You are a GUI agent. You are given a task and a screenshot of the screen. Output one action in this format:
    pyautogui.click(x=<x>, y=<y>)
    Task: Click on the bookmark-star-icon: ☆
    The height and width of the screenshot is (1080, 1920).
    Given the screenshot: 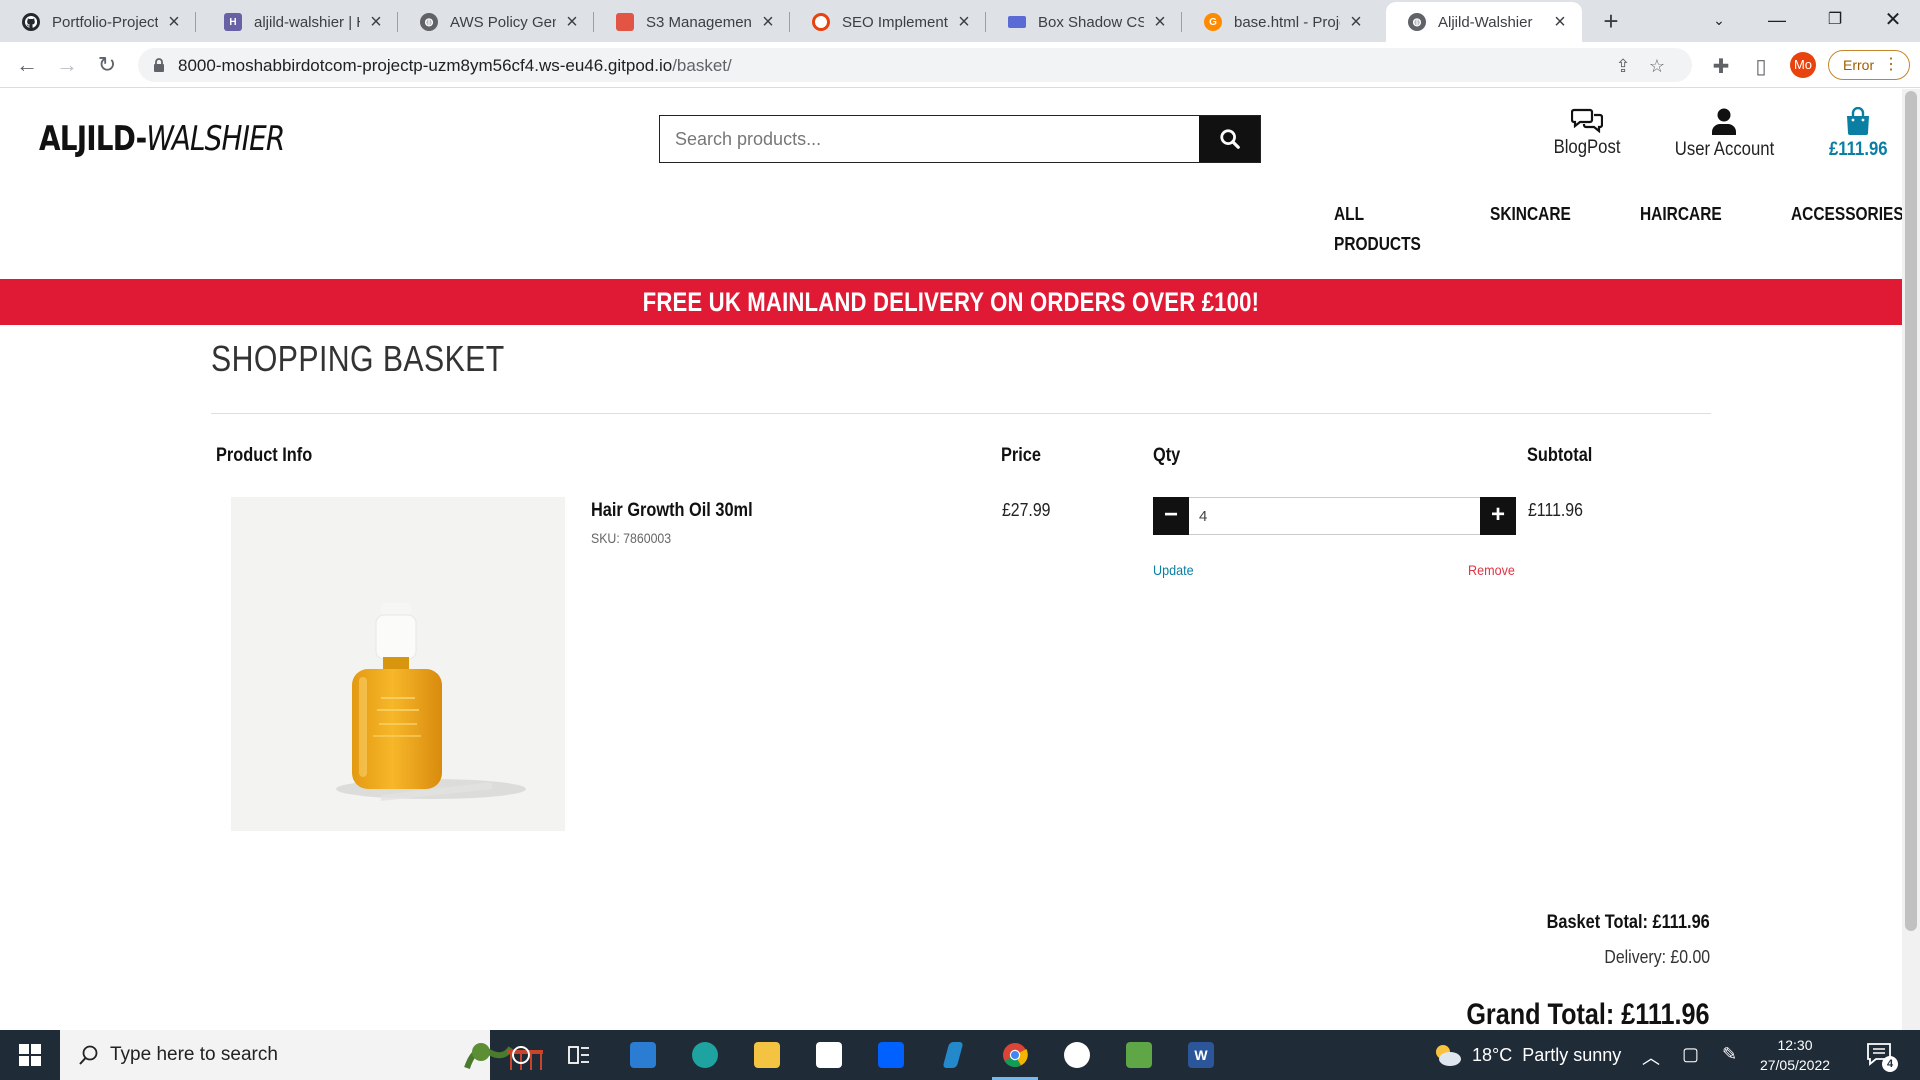 What is the action you would take?
    pyautogui.click(x=1657, y=66)
    